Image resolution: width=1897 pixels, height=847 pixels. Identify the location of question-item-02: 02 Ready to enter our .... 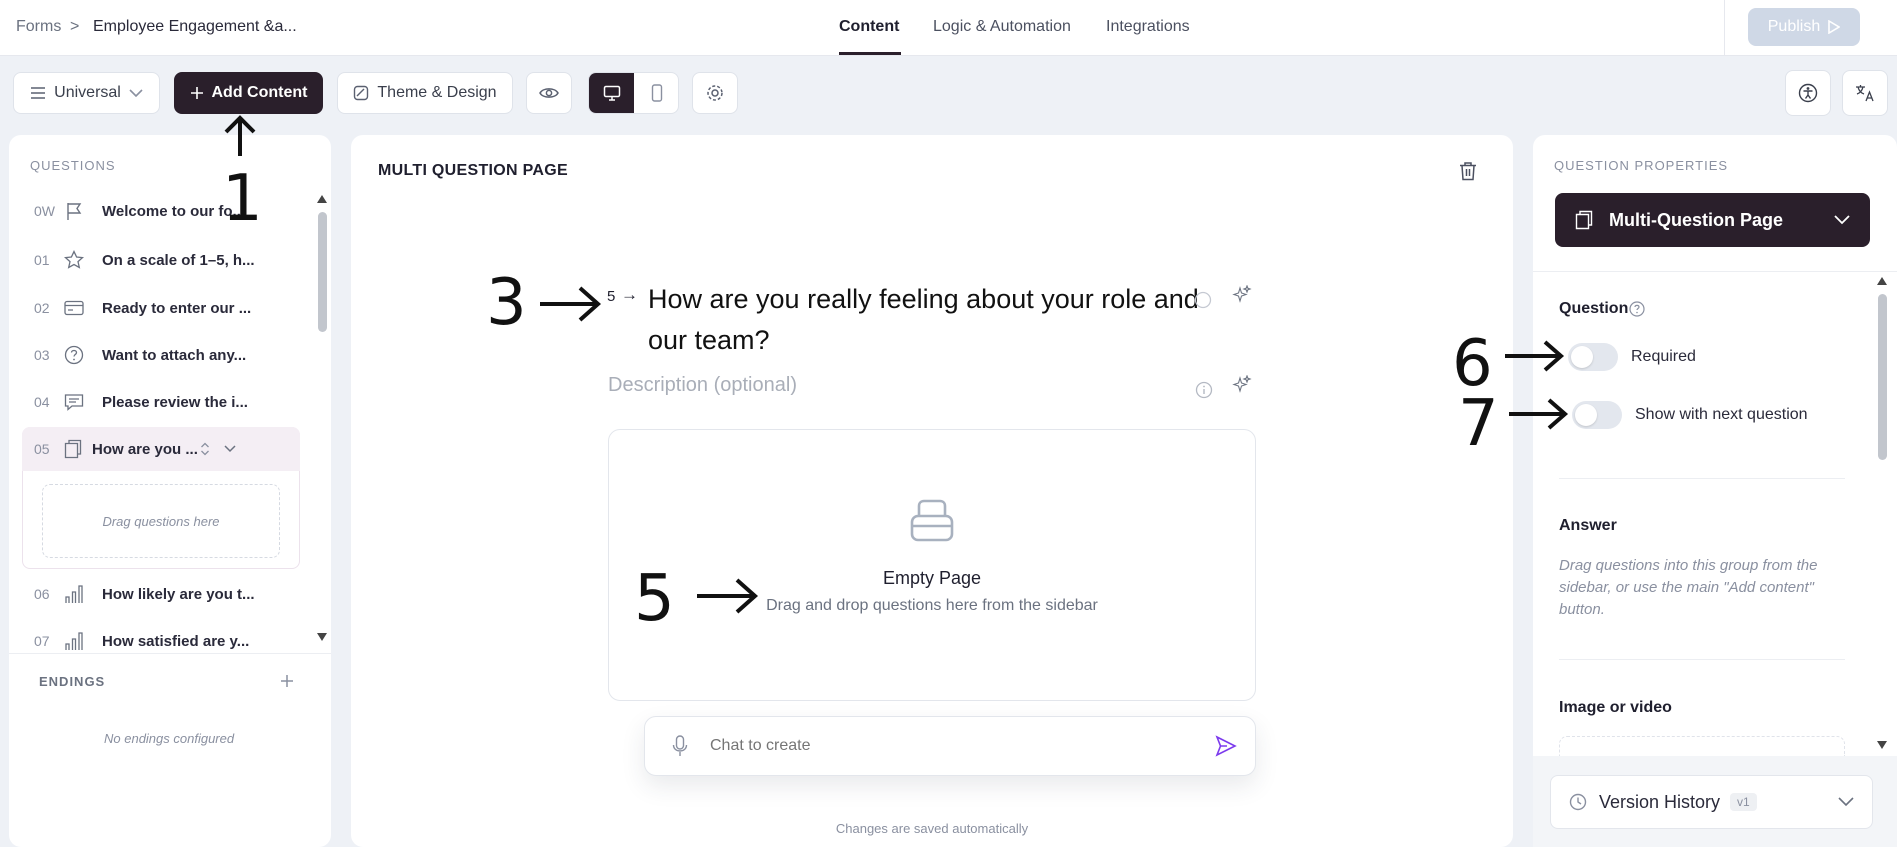
(161, 308).